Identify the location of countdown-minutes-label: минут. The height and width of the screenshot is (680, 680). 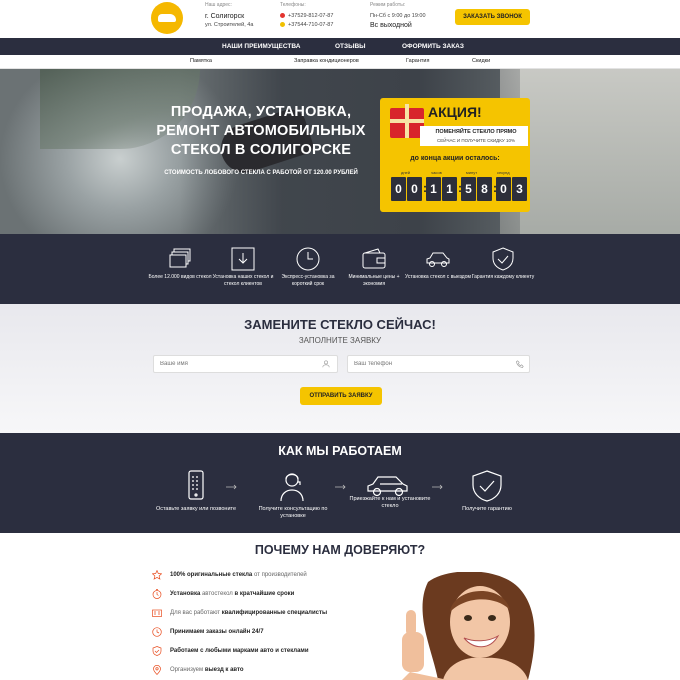
(472, 172).